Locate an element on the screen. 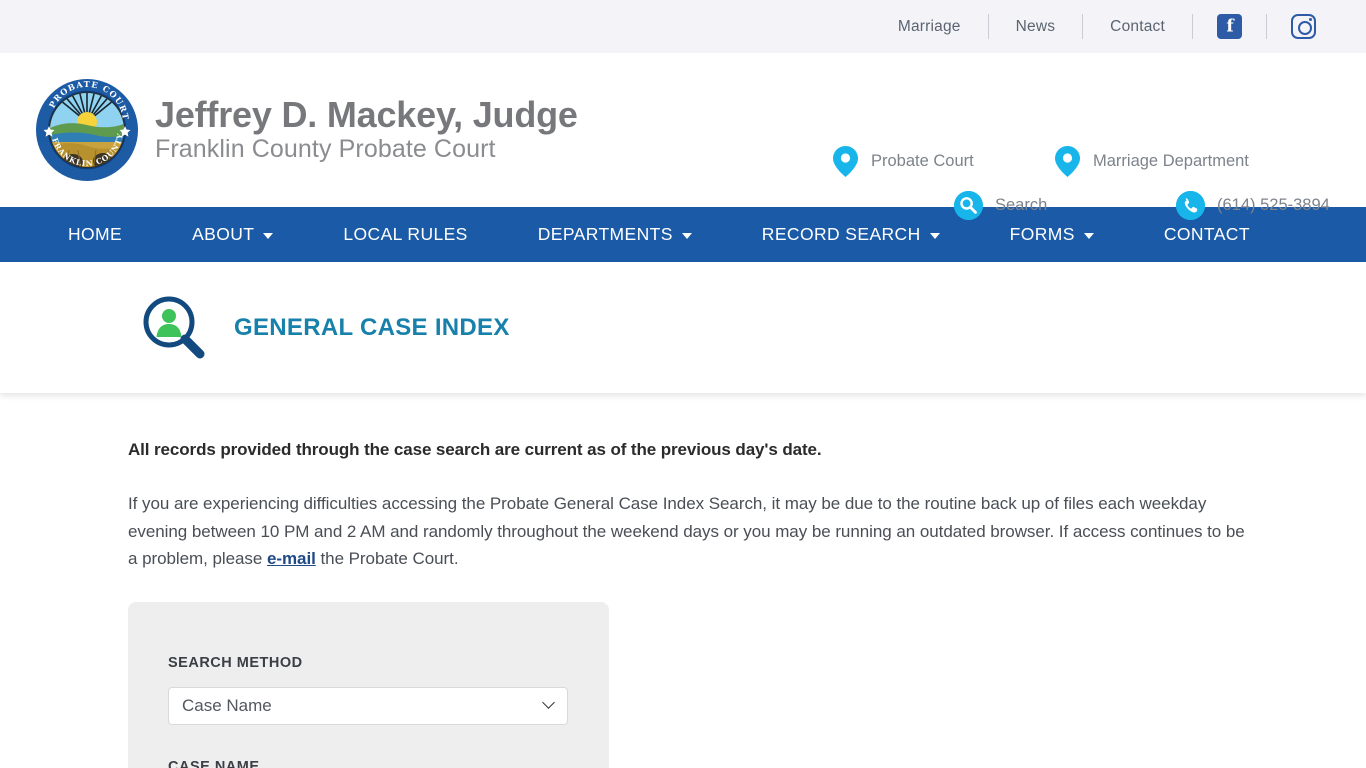  nav-item-departments: DEPARTMENTS is located at coordinates (615, 234).